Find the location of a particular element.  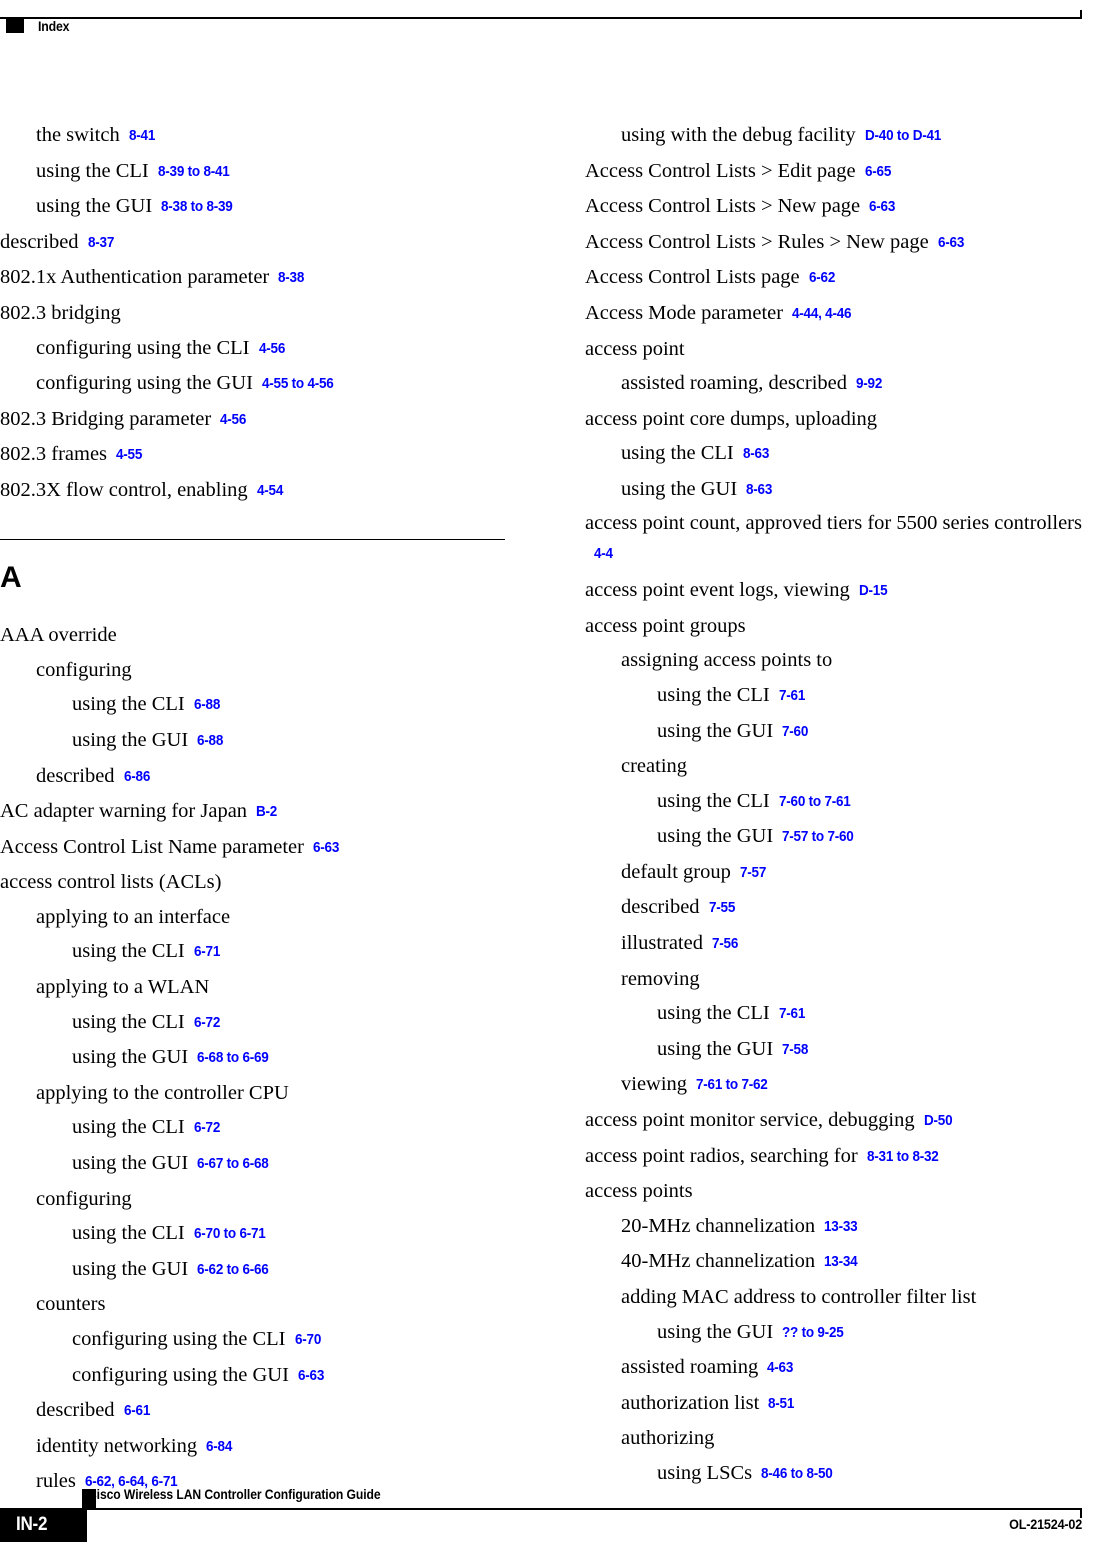

index-entry-term: access point core dumps, uploading is located at coordinates (731, 418).